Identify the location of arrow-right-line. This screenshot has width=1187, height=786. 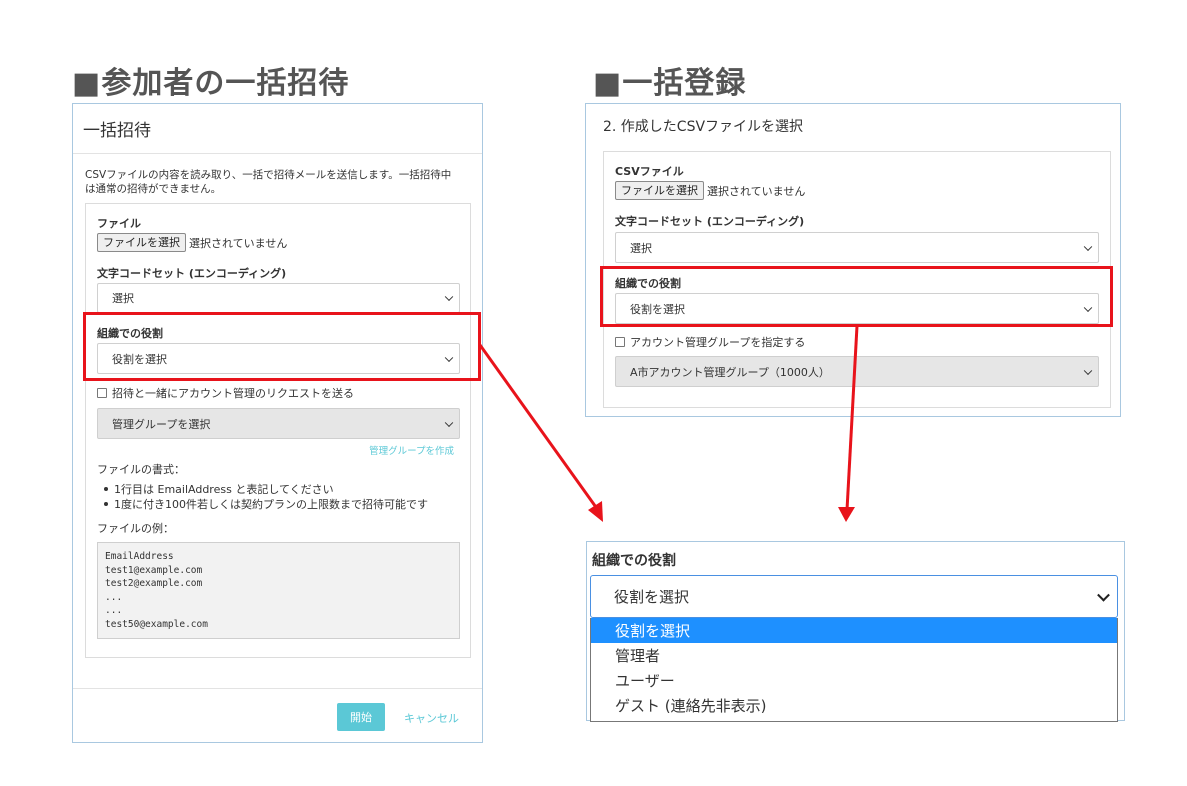
(852, 418).